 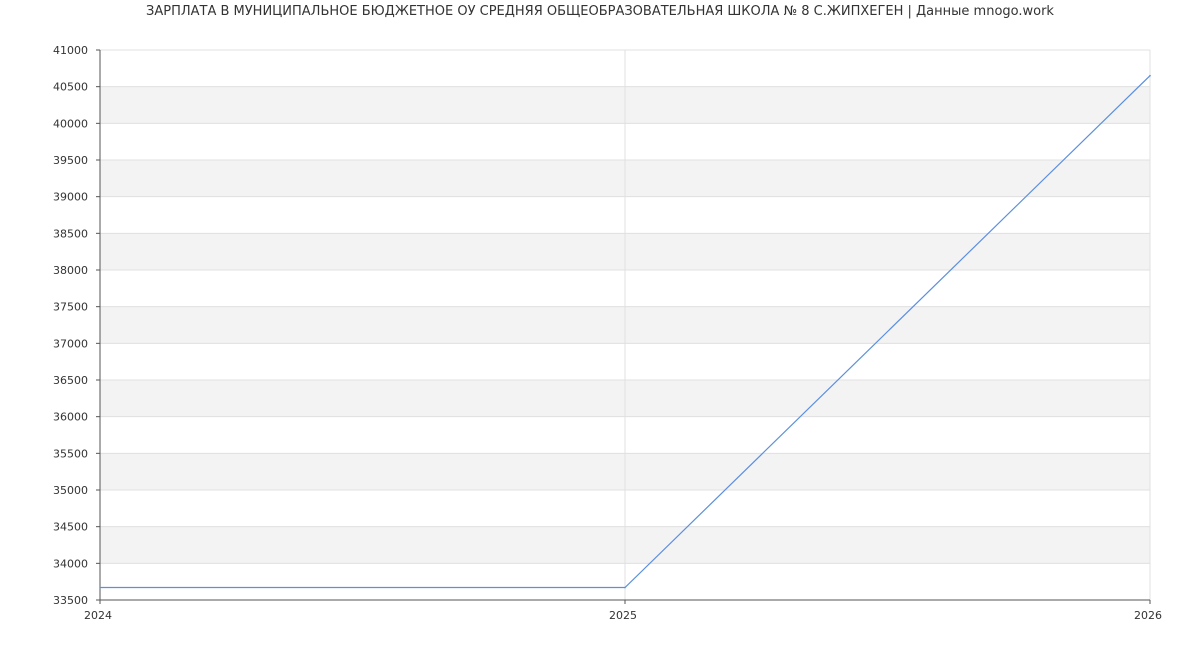 I want to click on x-tick-labels: 2024 2025 2026, so click(x=623, y=615).